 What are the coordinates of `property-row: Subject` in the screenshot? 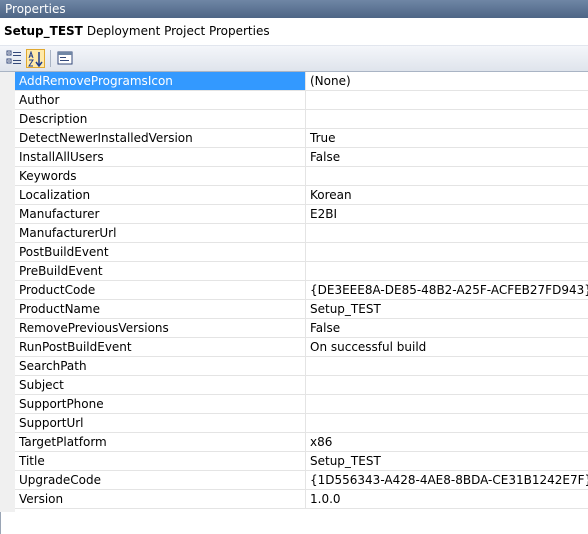 It's located at (301, 385).